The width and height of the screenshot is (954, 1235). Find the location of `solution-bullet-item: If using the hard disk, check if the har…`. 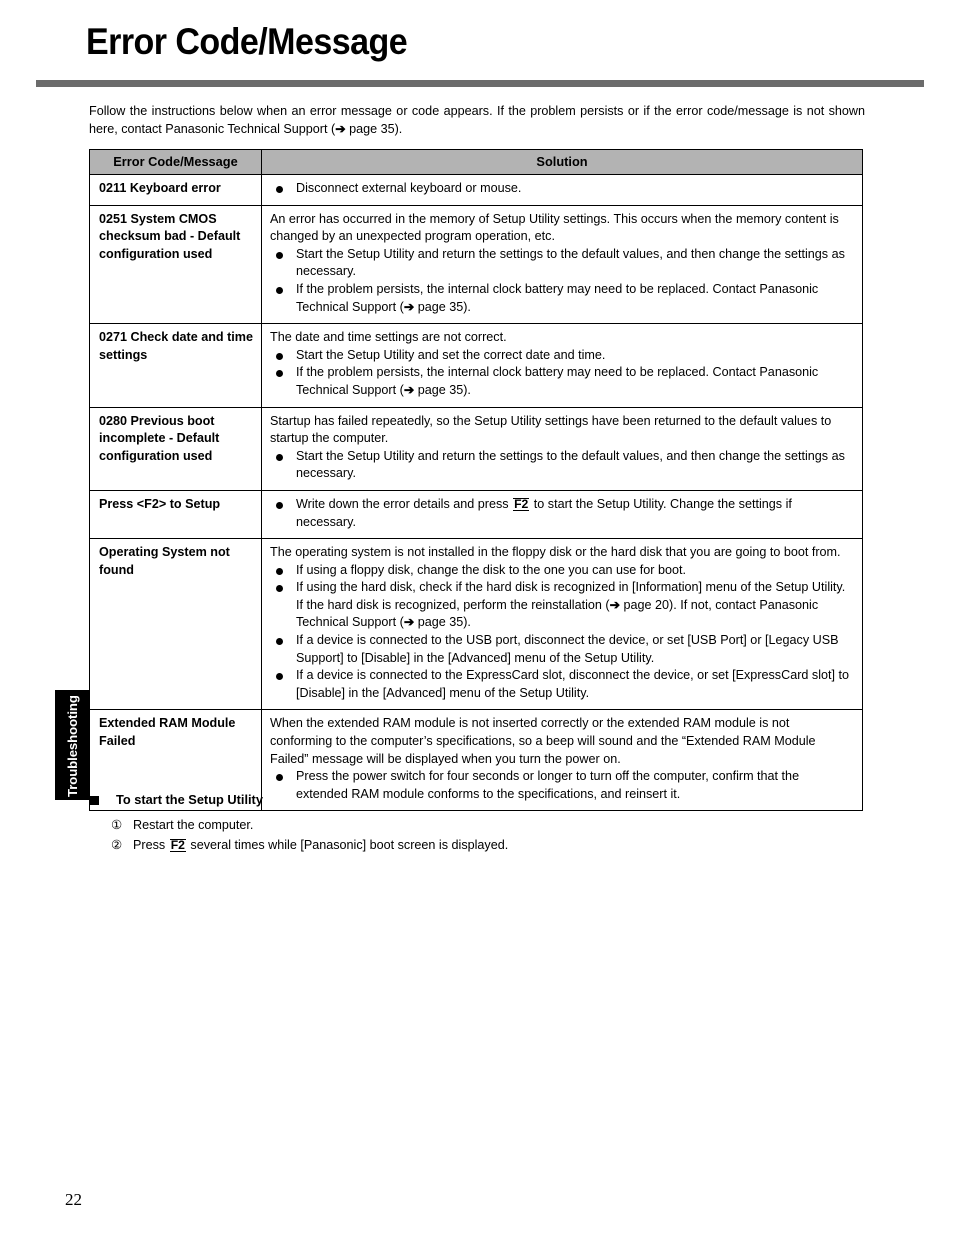

solution-bullet-item: If using the hard disk, check if the har… is located at coordinates (562, 605).